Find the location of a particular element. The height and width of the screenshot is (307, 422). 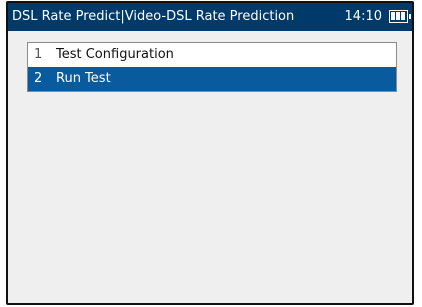

clock: 14:10 is located at coordinates (363, 16).